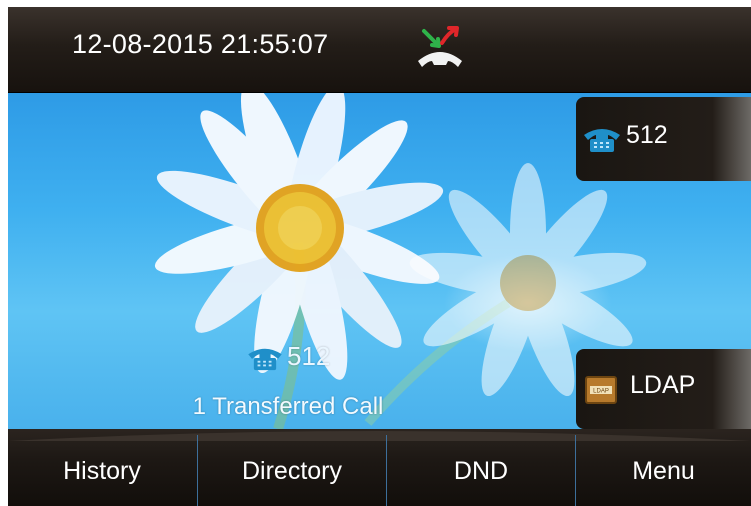 The height and width of the screenshot is (506, 751). Describe the element at coordinates (440, 46) in the screenshot. I see `handset-missed-call-icon` at that location.